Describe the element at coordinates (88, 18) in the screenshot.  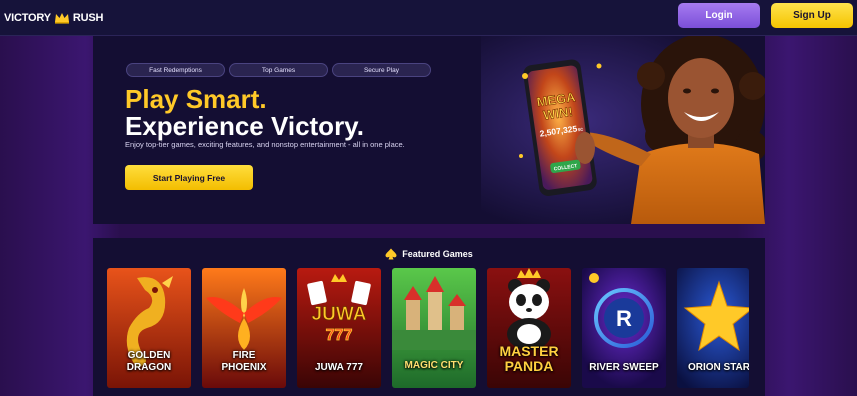
I see `logo-text-rush: RUSH` at that location.